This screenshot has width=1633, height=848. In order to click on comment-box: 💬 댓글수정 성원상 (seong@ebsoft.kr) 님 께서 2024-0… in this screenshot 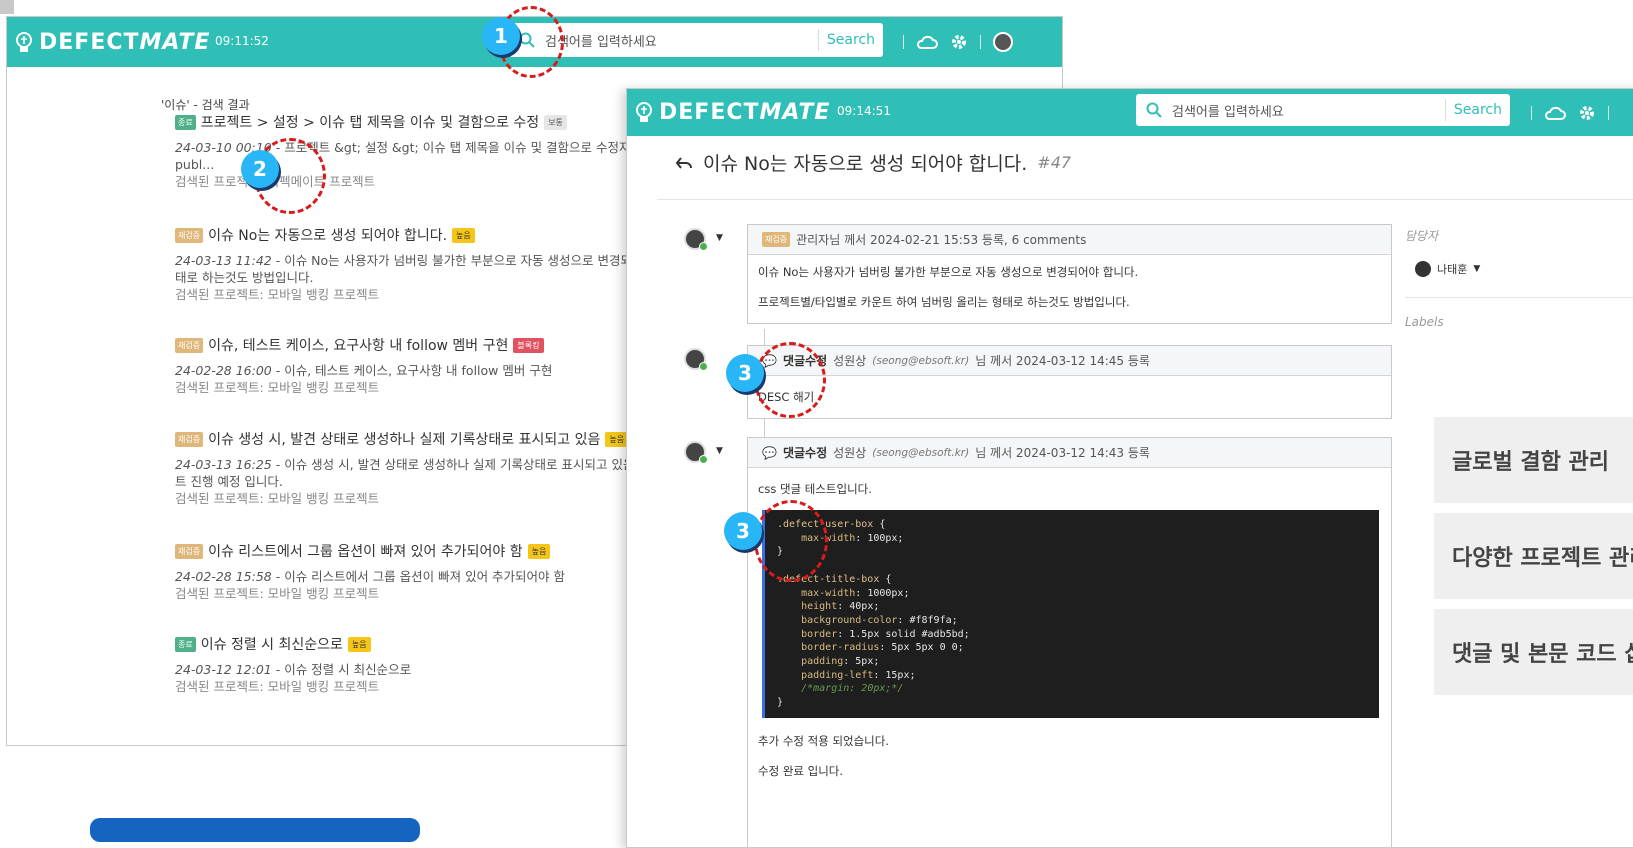, I will do `click(1069, 382)`.